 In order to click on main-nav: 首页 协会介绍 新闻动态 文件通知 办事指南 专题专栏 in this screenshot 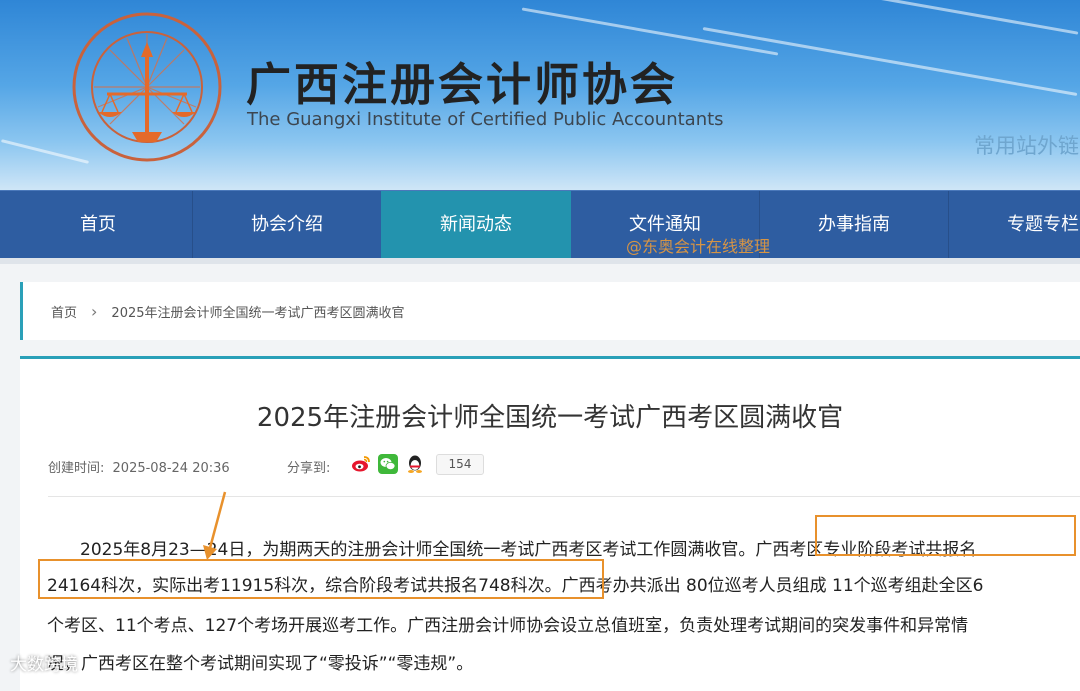, I will do `click(540, 224)`.